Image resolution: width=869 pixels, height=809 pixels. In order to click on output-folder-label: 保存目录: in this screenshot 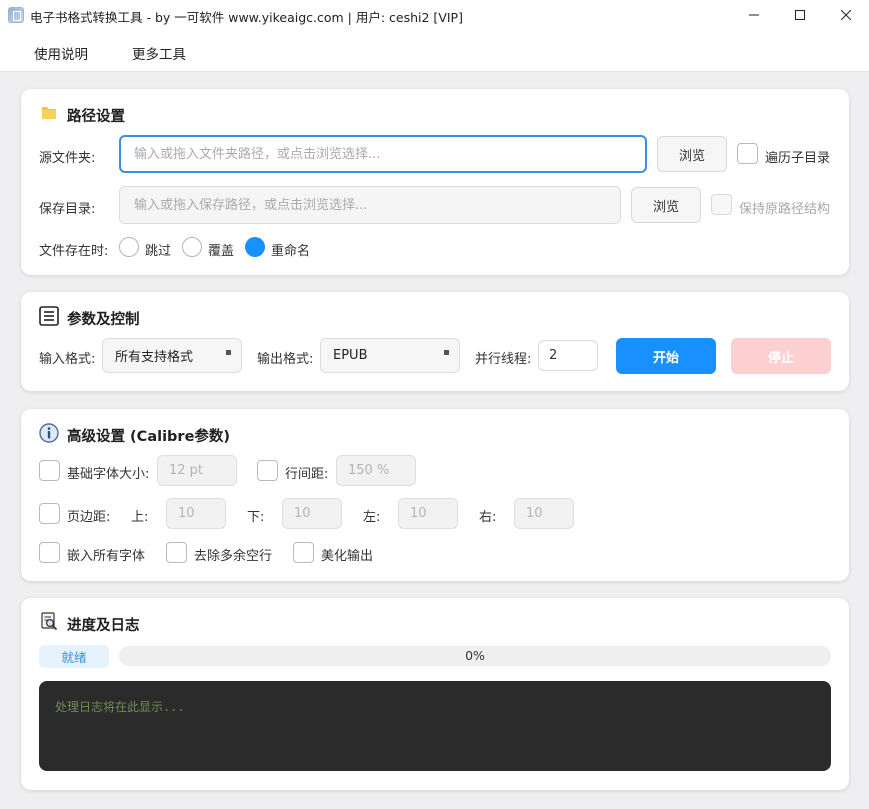, I will do `click(67, 209)`.